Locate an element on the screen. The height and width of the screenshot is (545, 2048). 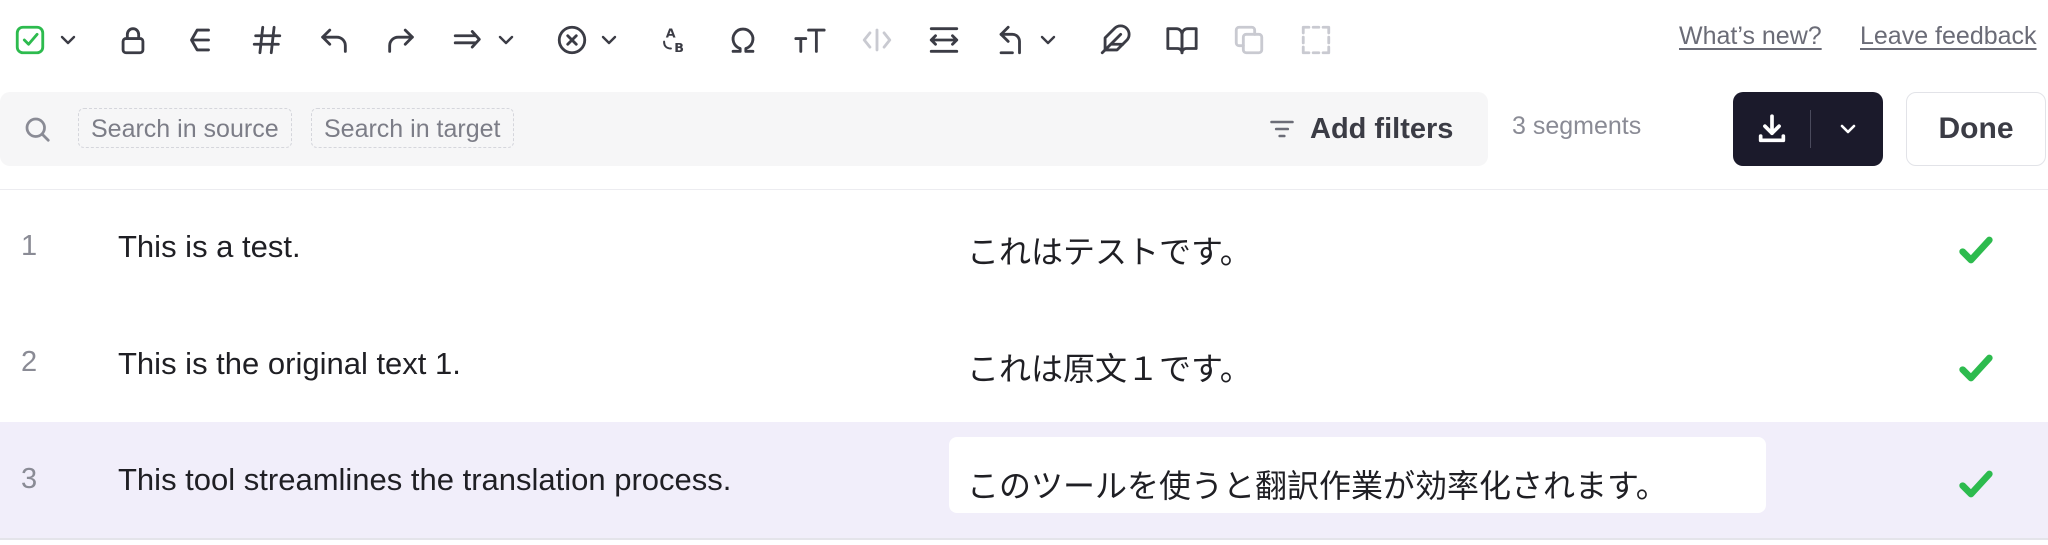
search-icon is located at coordinates (37, 129).